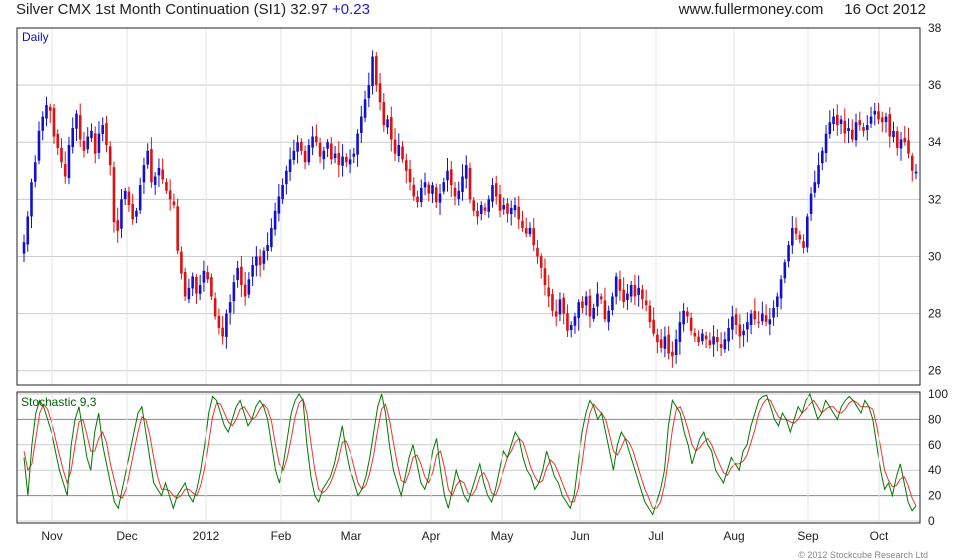 The width and height of the screenshot is (980, 560). I want to click on x-tick-label: Nov, so click(51, 536).